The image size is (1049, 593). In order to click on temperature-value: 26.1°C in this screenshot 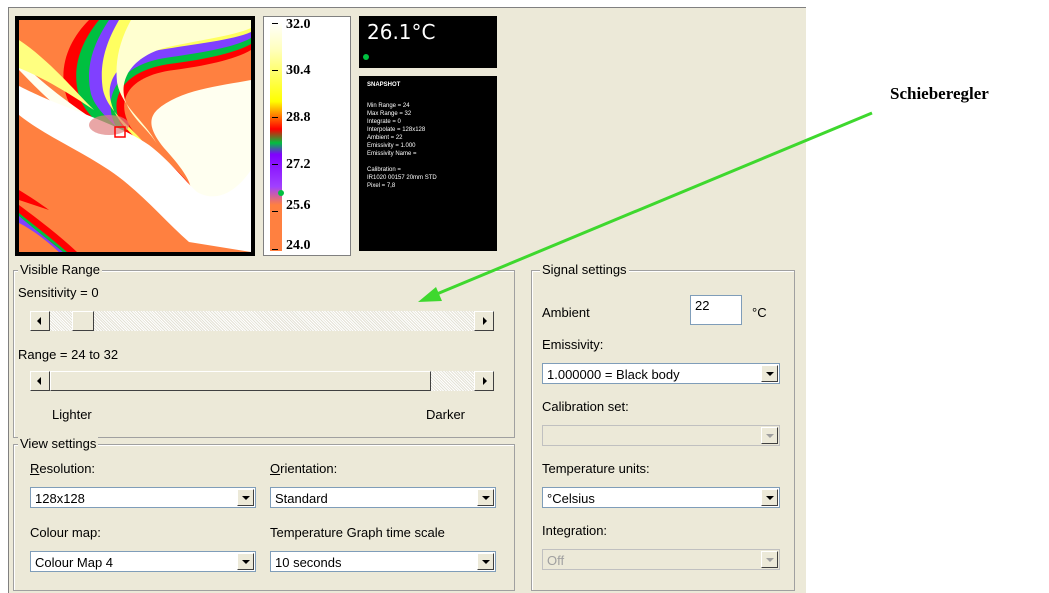, I will do `click(401, 32)`.